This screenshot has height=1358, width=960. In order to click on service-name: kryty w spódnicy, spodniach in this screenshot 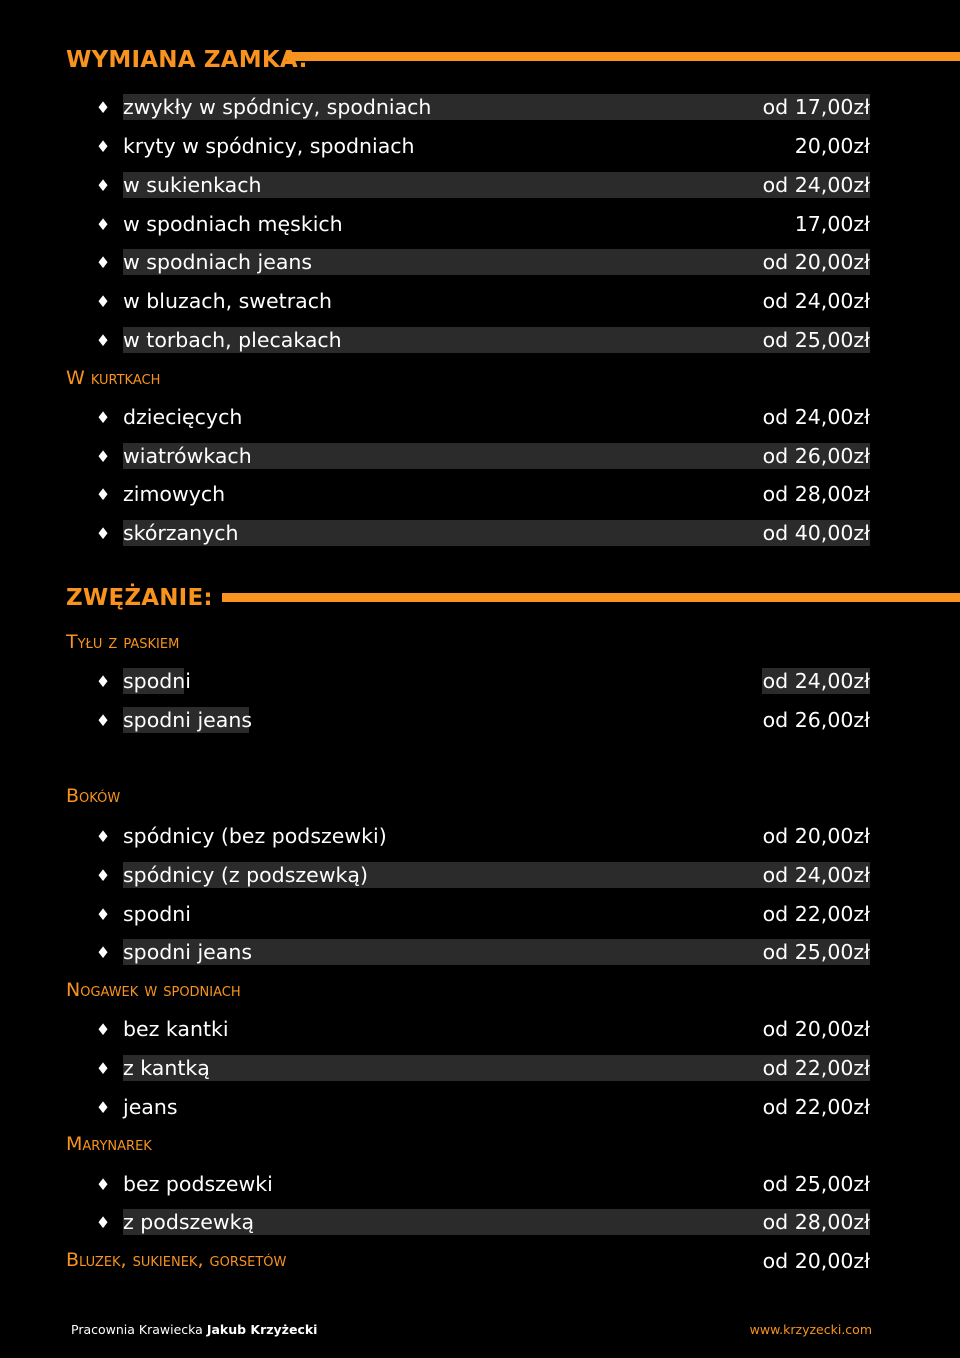, I will do `click(269, 146)`.